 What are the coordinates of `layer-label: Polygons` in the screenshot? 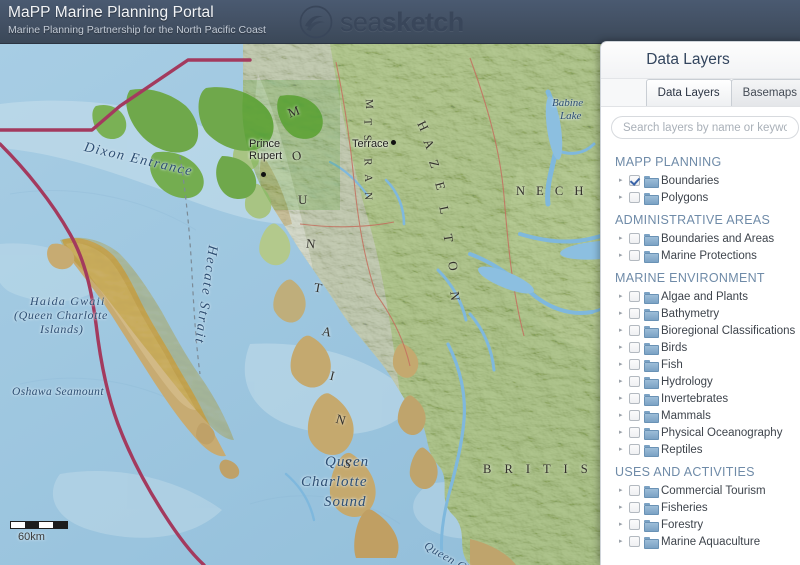 It's located at (685, 197).